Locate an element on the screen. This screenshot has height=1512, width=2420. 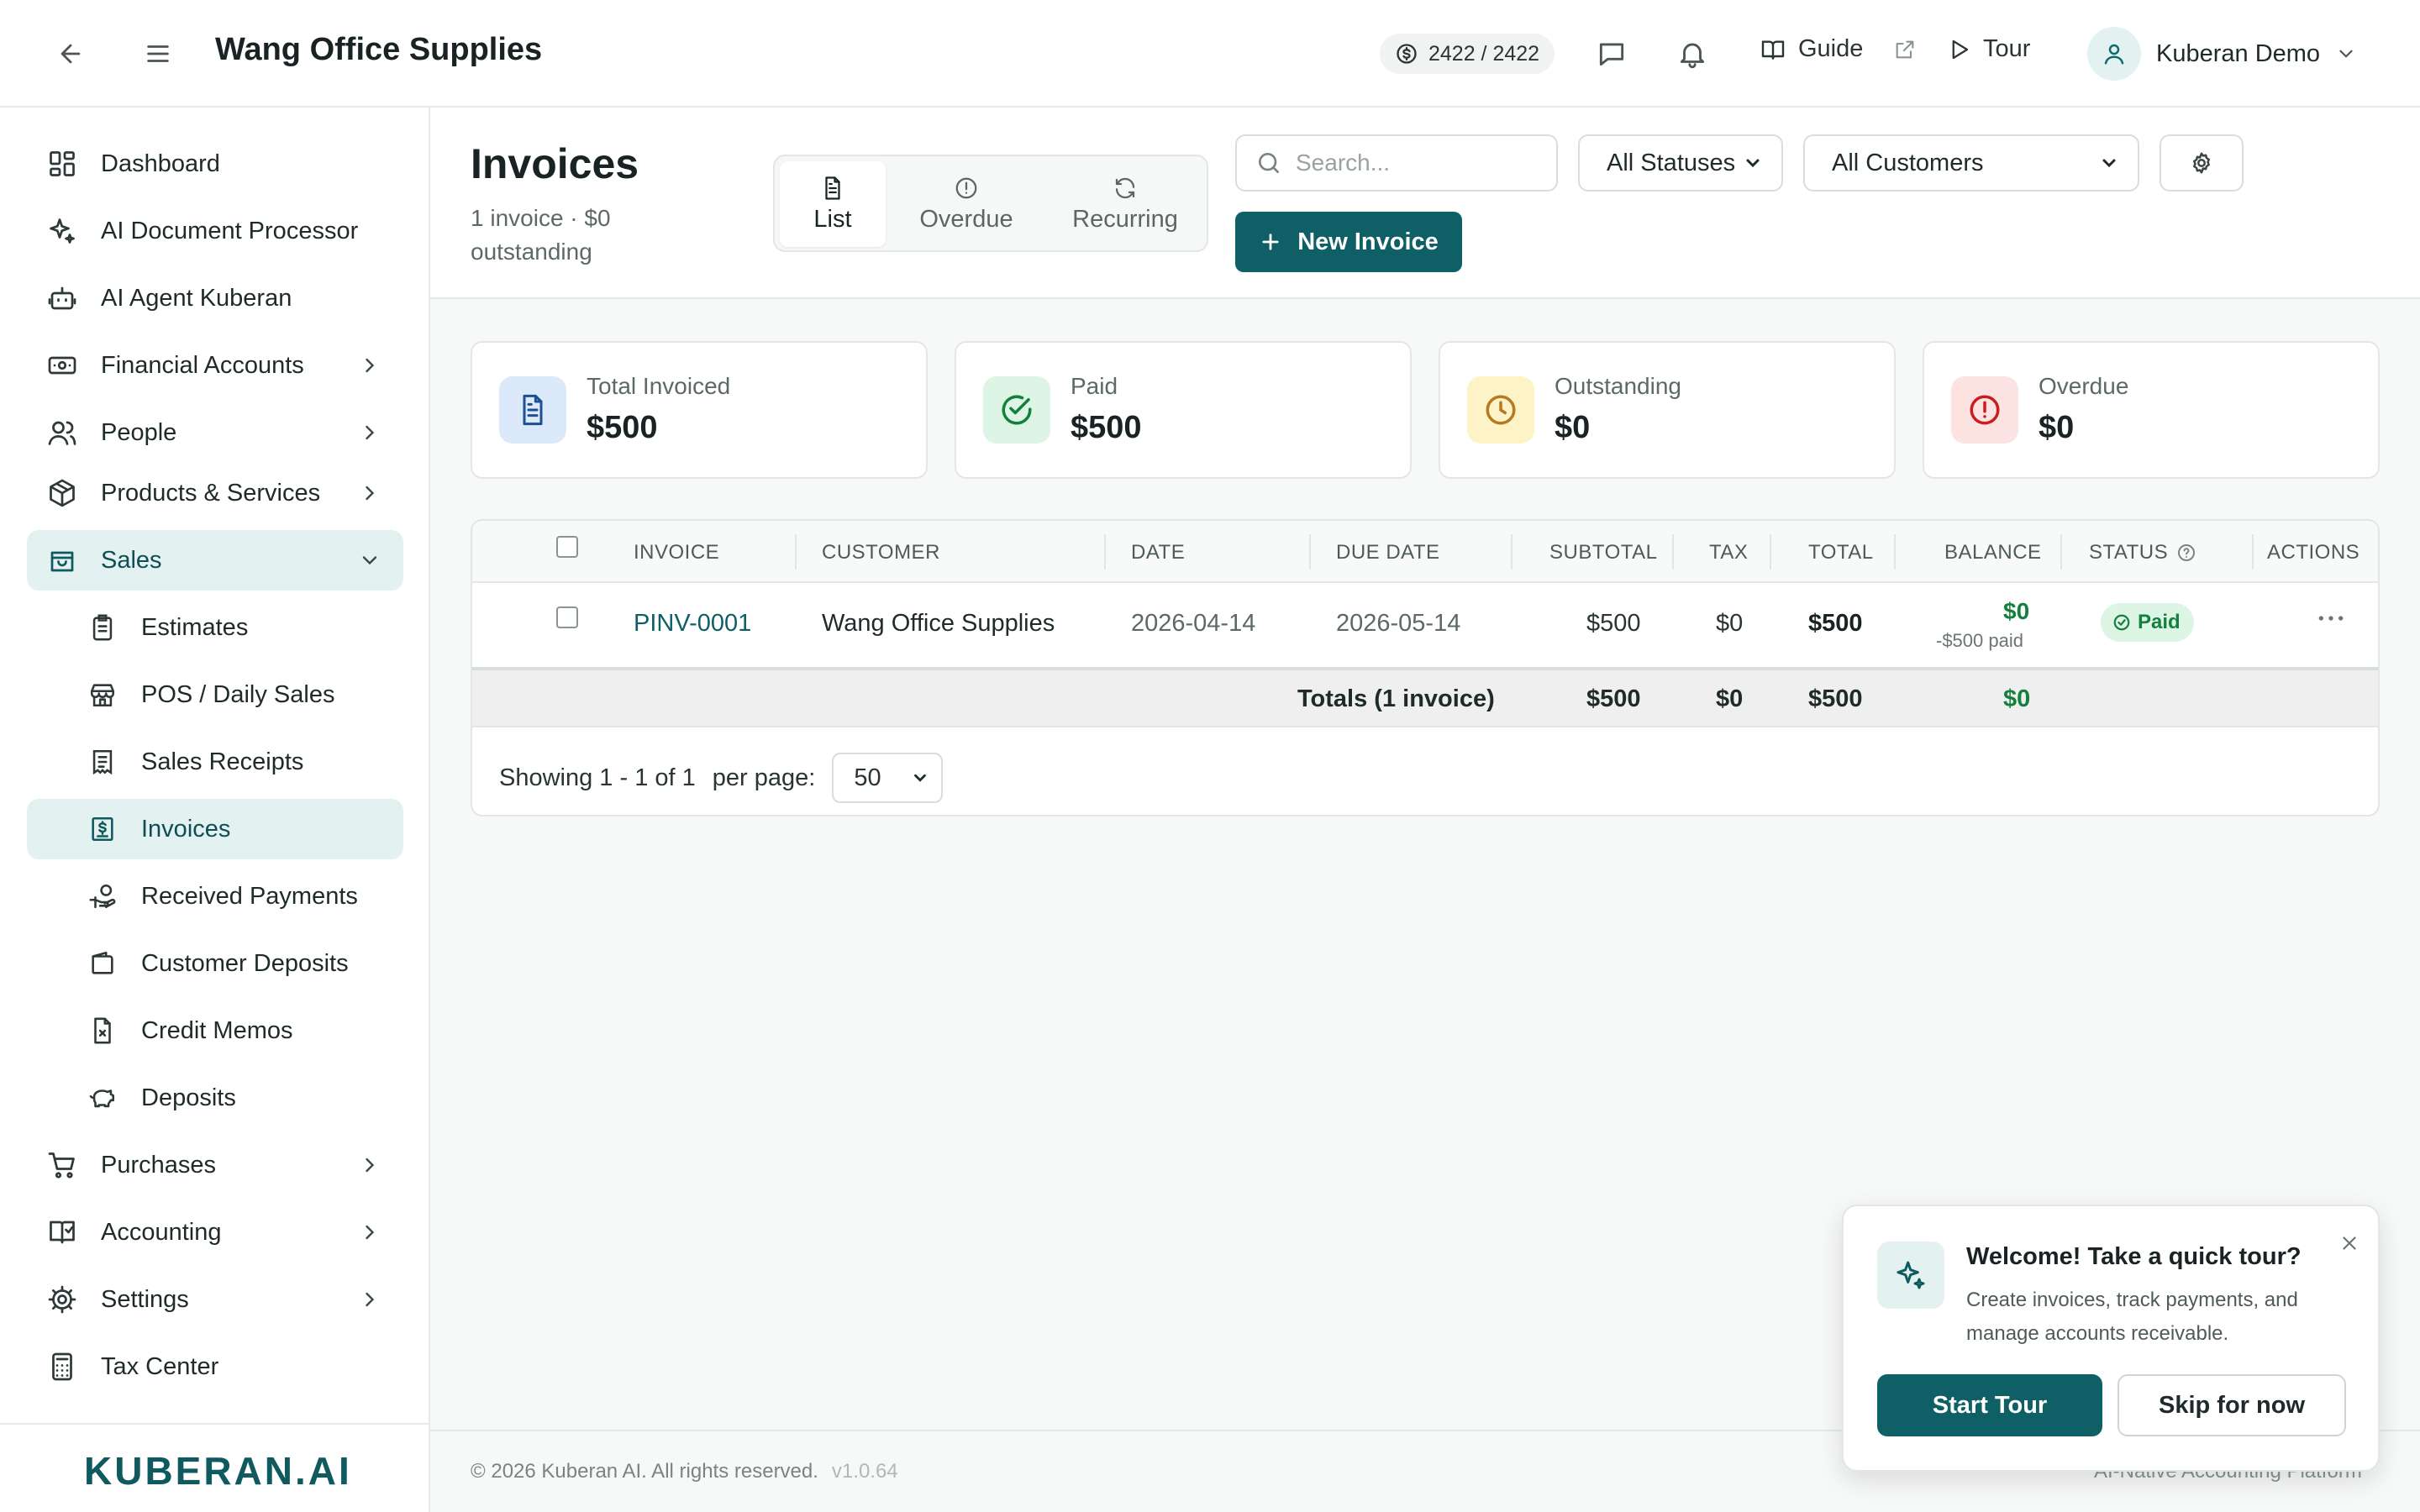
back-arrow-icon is located at coordinates (70, 54).